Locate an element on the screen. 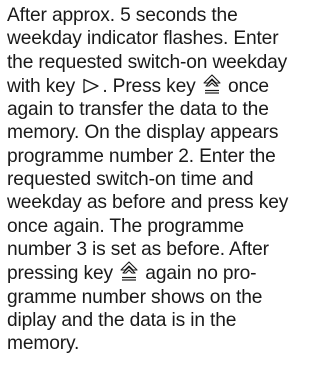  text-line-1: After approx. 5 seconds the is located at coordinates (122, 15).